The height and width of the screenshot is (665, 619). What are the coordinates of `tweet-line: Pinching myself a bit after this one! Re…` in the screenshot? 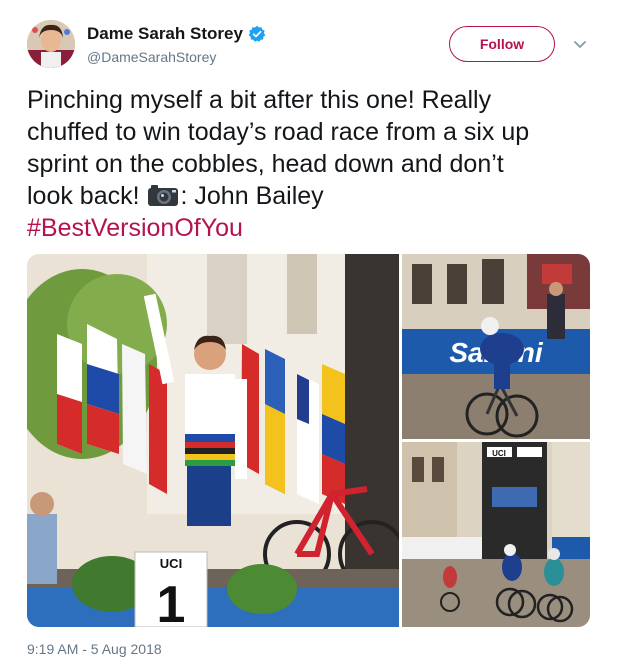 It's located at (259, 100).